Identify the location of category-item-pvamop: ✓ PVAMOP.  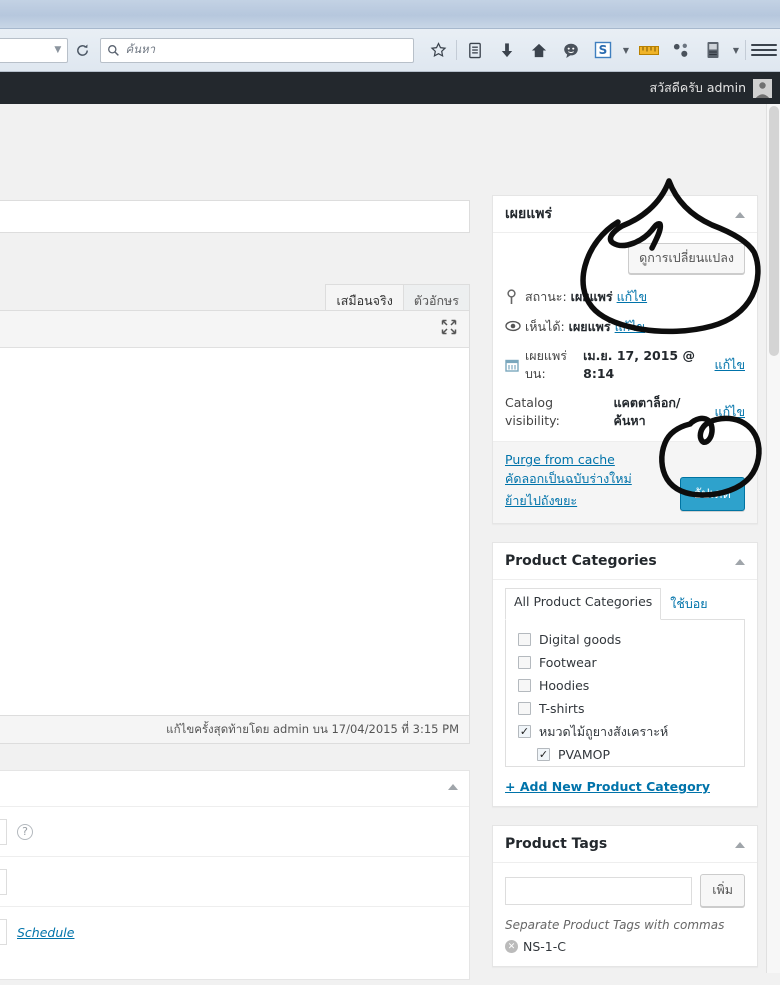
(631, 754).